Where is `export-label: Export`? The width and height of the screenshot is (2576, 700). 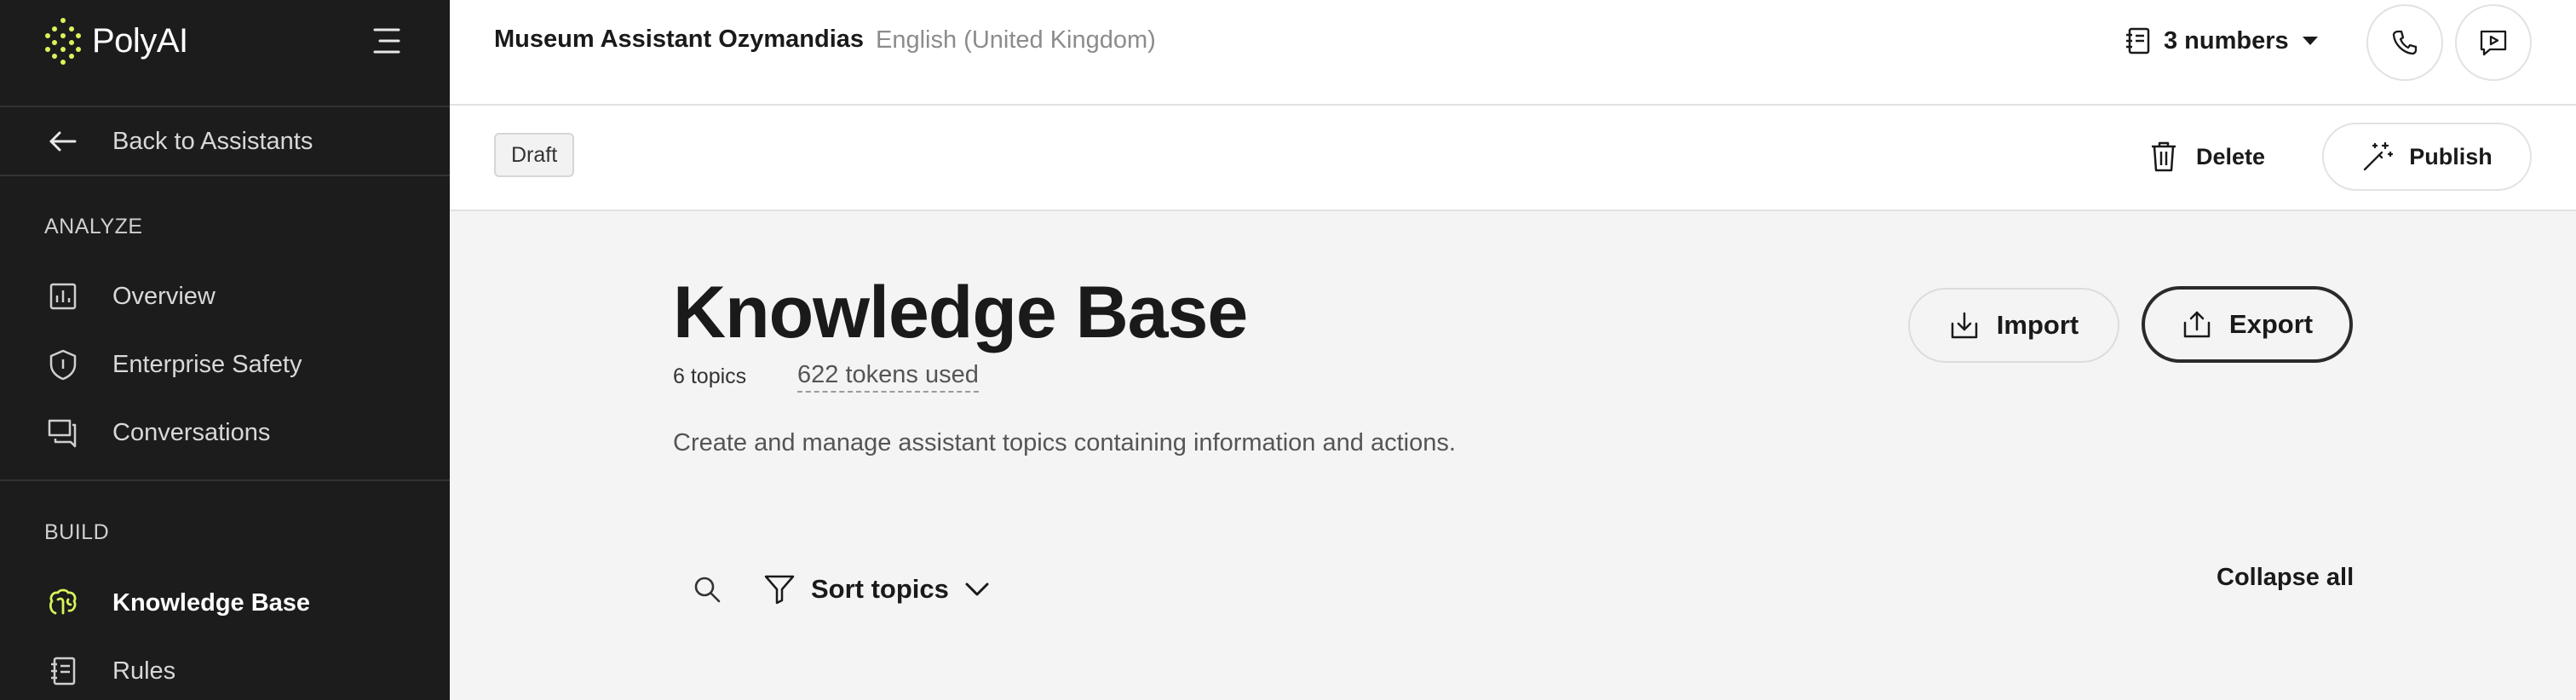 export-label: Export is located at coordinates (2271, 324).